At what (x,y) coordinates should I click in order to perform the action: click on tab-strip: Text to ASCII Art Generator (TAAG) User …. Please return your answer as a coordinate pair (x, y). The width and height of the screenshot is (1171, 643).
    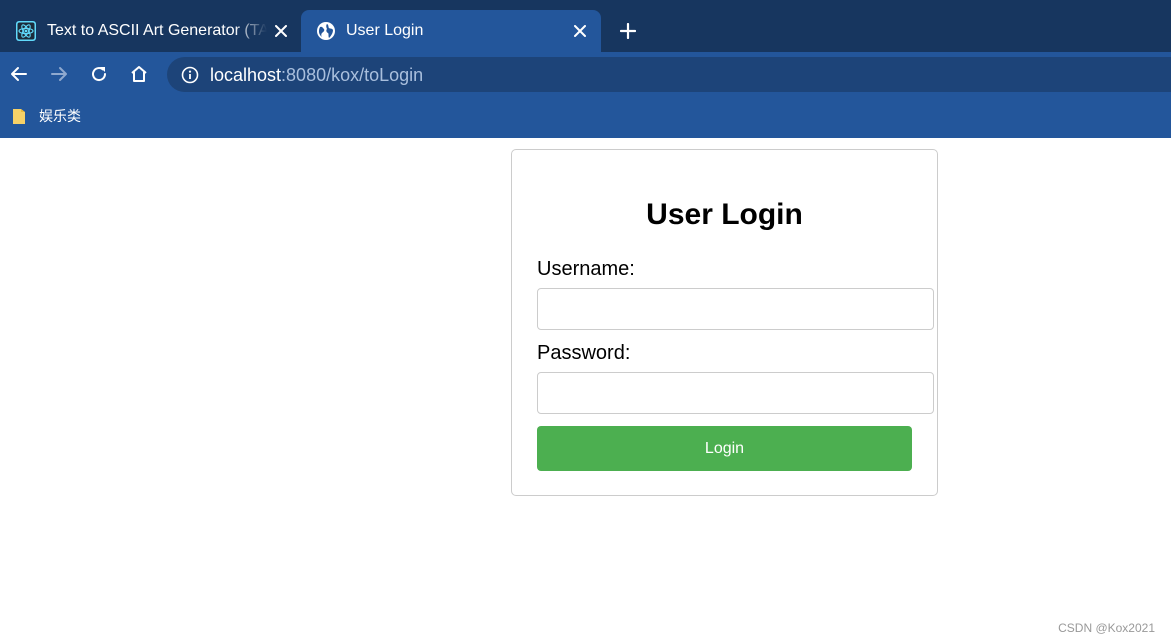
    Looking at the image, I should click on (585, 26).